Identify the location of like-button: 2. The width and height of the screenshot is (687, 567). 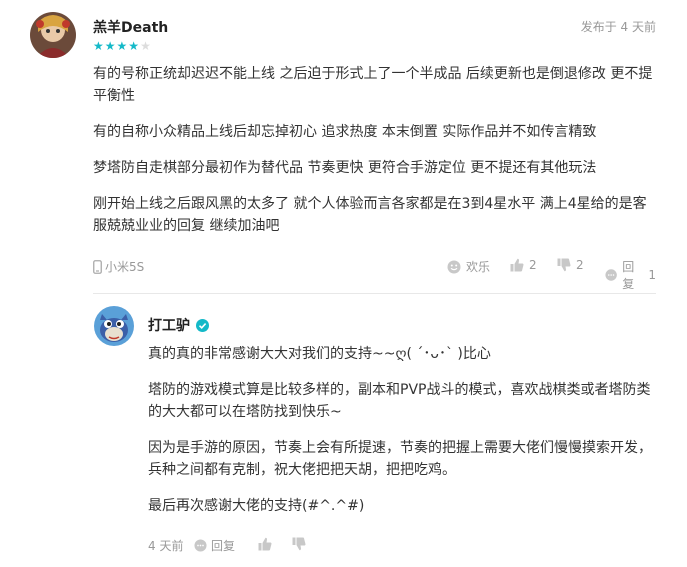
(523, 265).